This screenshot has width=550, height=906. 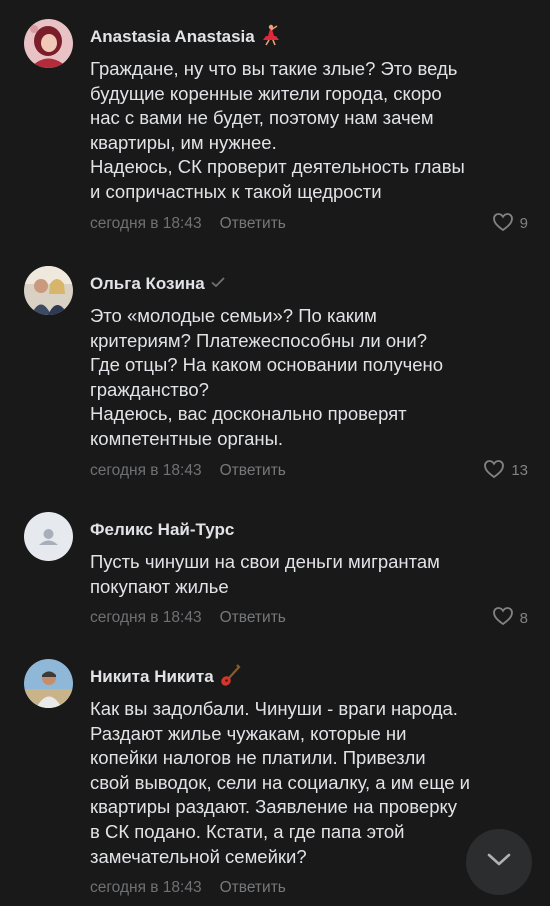 I want to click on like-button: 8, so click(x=510, y=618).